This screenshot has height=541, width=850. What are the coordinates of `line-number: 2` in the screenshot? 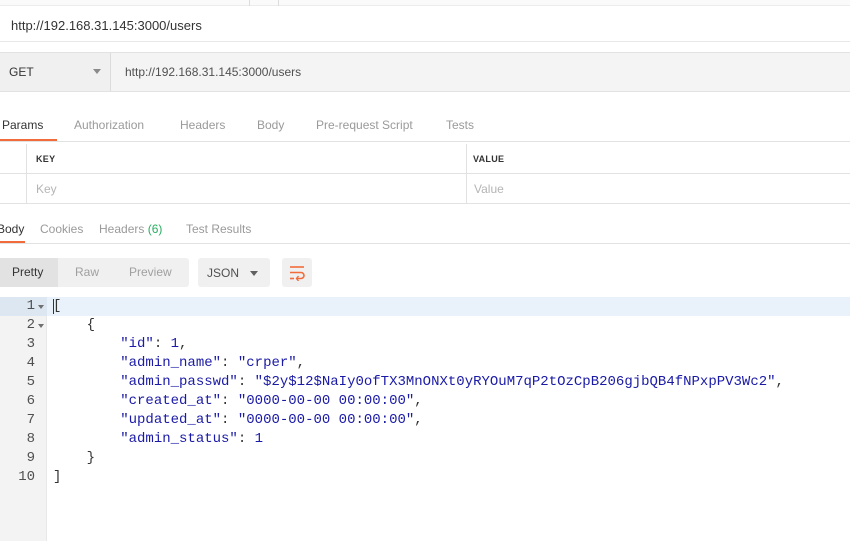 It's located at (30, 325).